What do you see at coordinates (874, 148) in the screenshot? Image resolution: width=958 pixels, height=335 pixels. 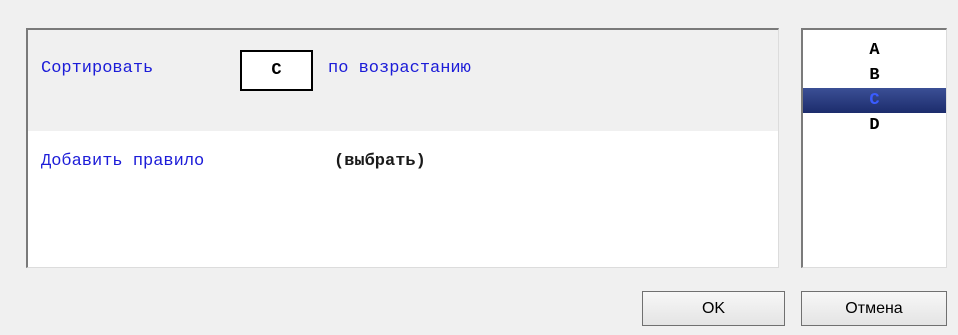 I see `column-letter-list: A B C D` at bounding box center [874, 148].